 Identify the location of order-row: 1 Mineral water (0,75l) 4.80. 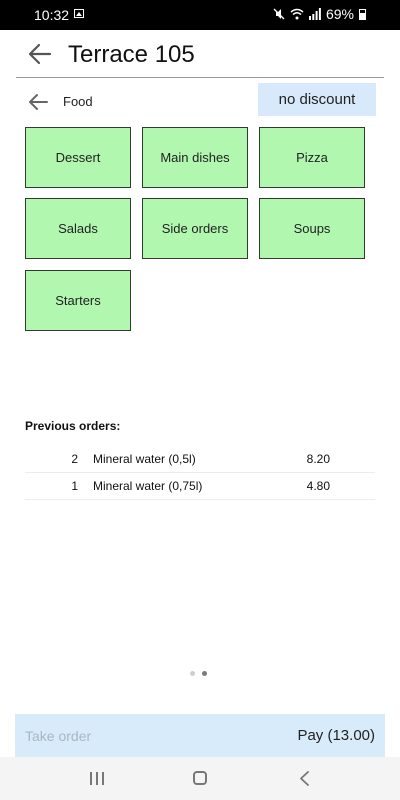
(200, 486).